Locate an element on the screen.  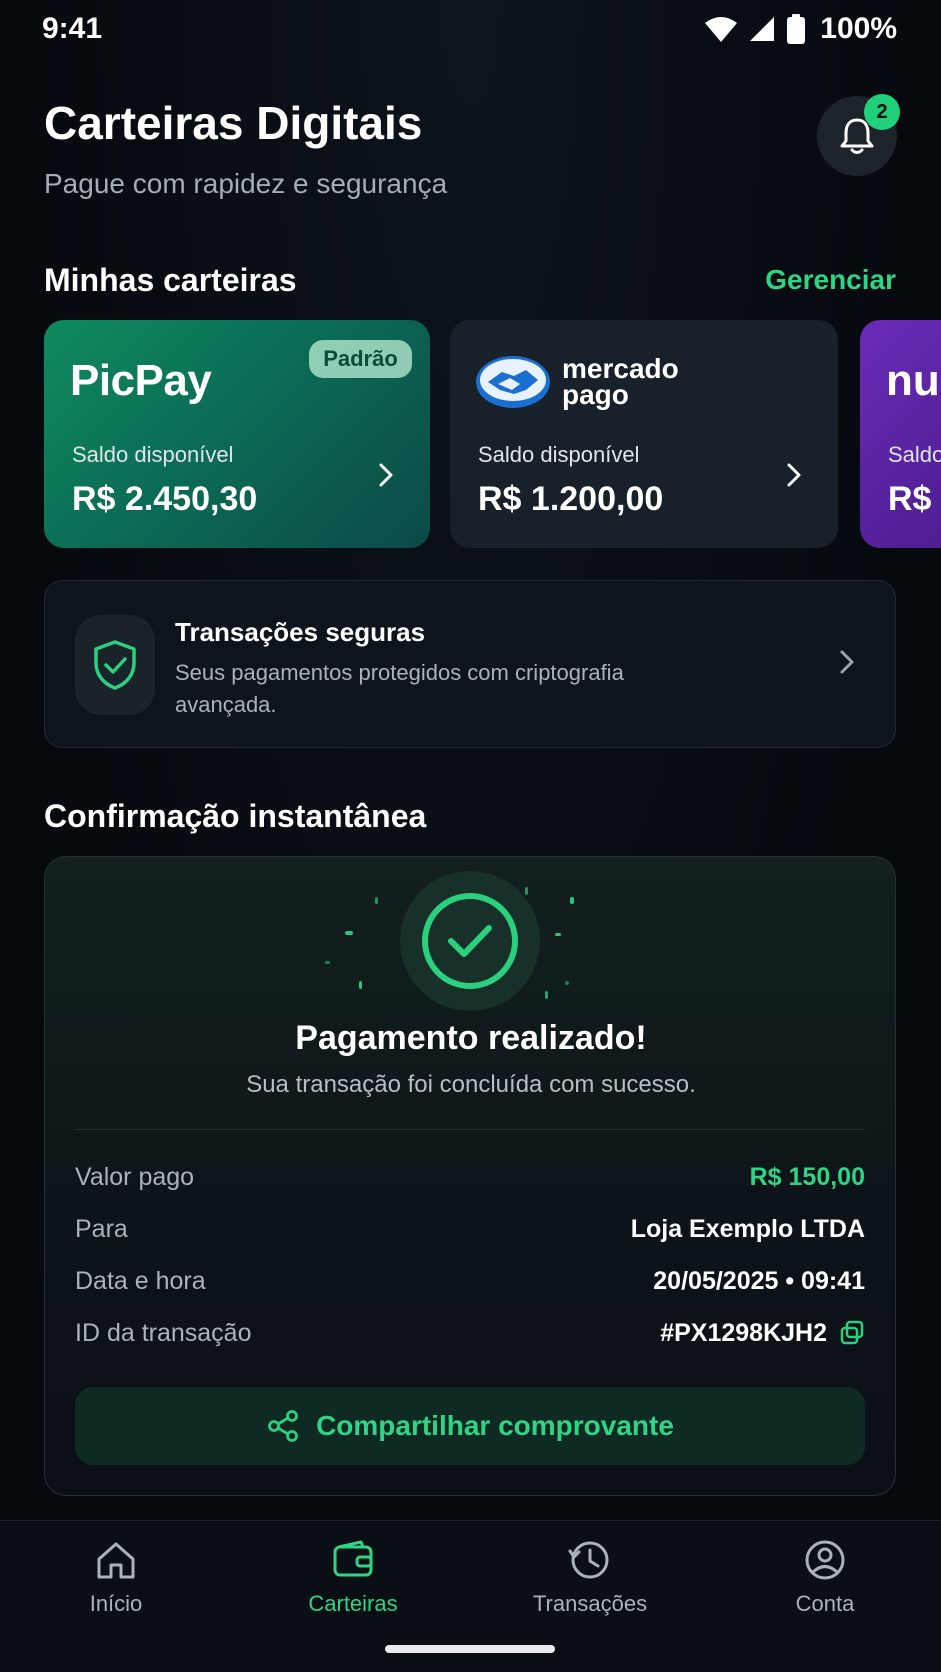
nubank-logo: nu is located at coordinates (913, 380).